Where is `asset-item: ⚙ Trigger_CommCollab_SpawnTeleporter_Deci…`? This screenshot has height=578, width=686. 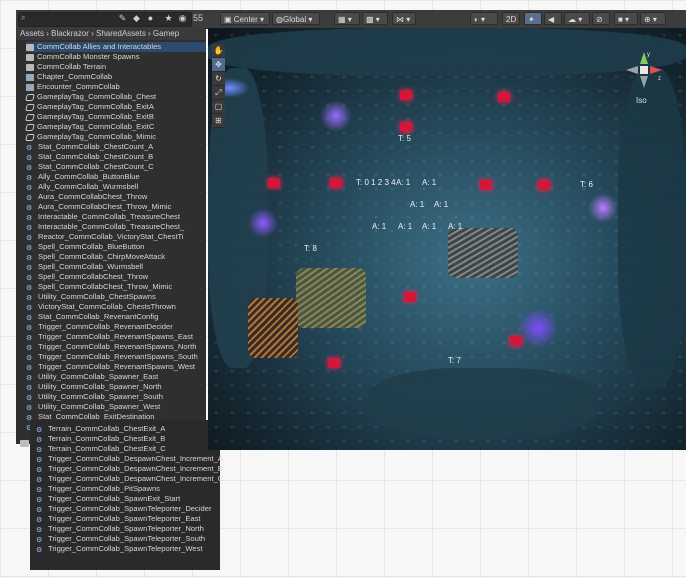 asset-item: ⚙ Trigger_CommCollab_SpawnTeleporter_Deci… is located at coordinates (128, 509).